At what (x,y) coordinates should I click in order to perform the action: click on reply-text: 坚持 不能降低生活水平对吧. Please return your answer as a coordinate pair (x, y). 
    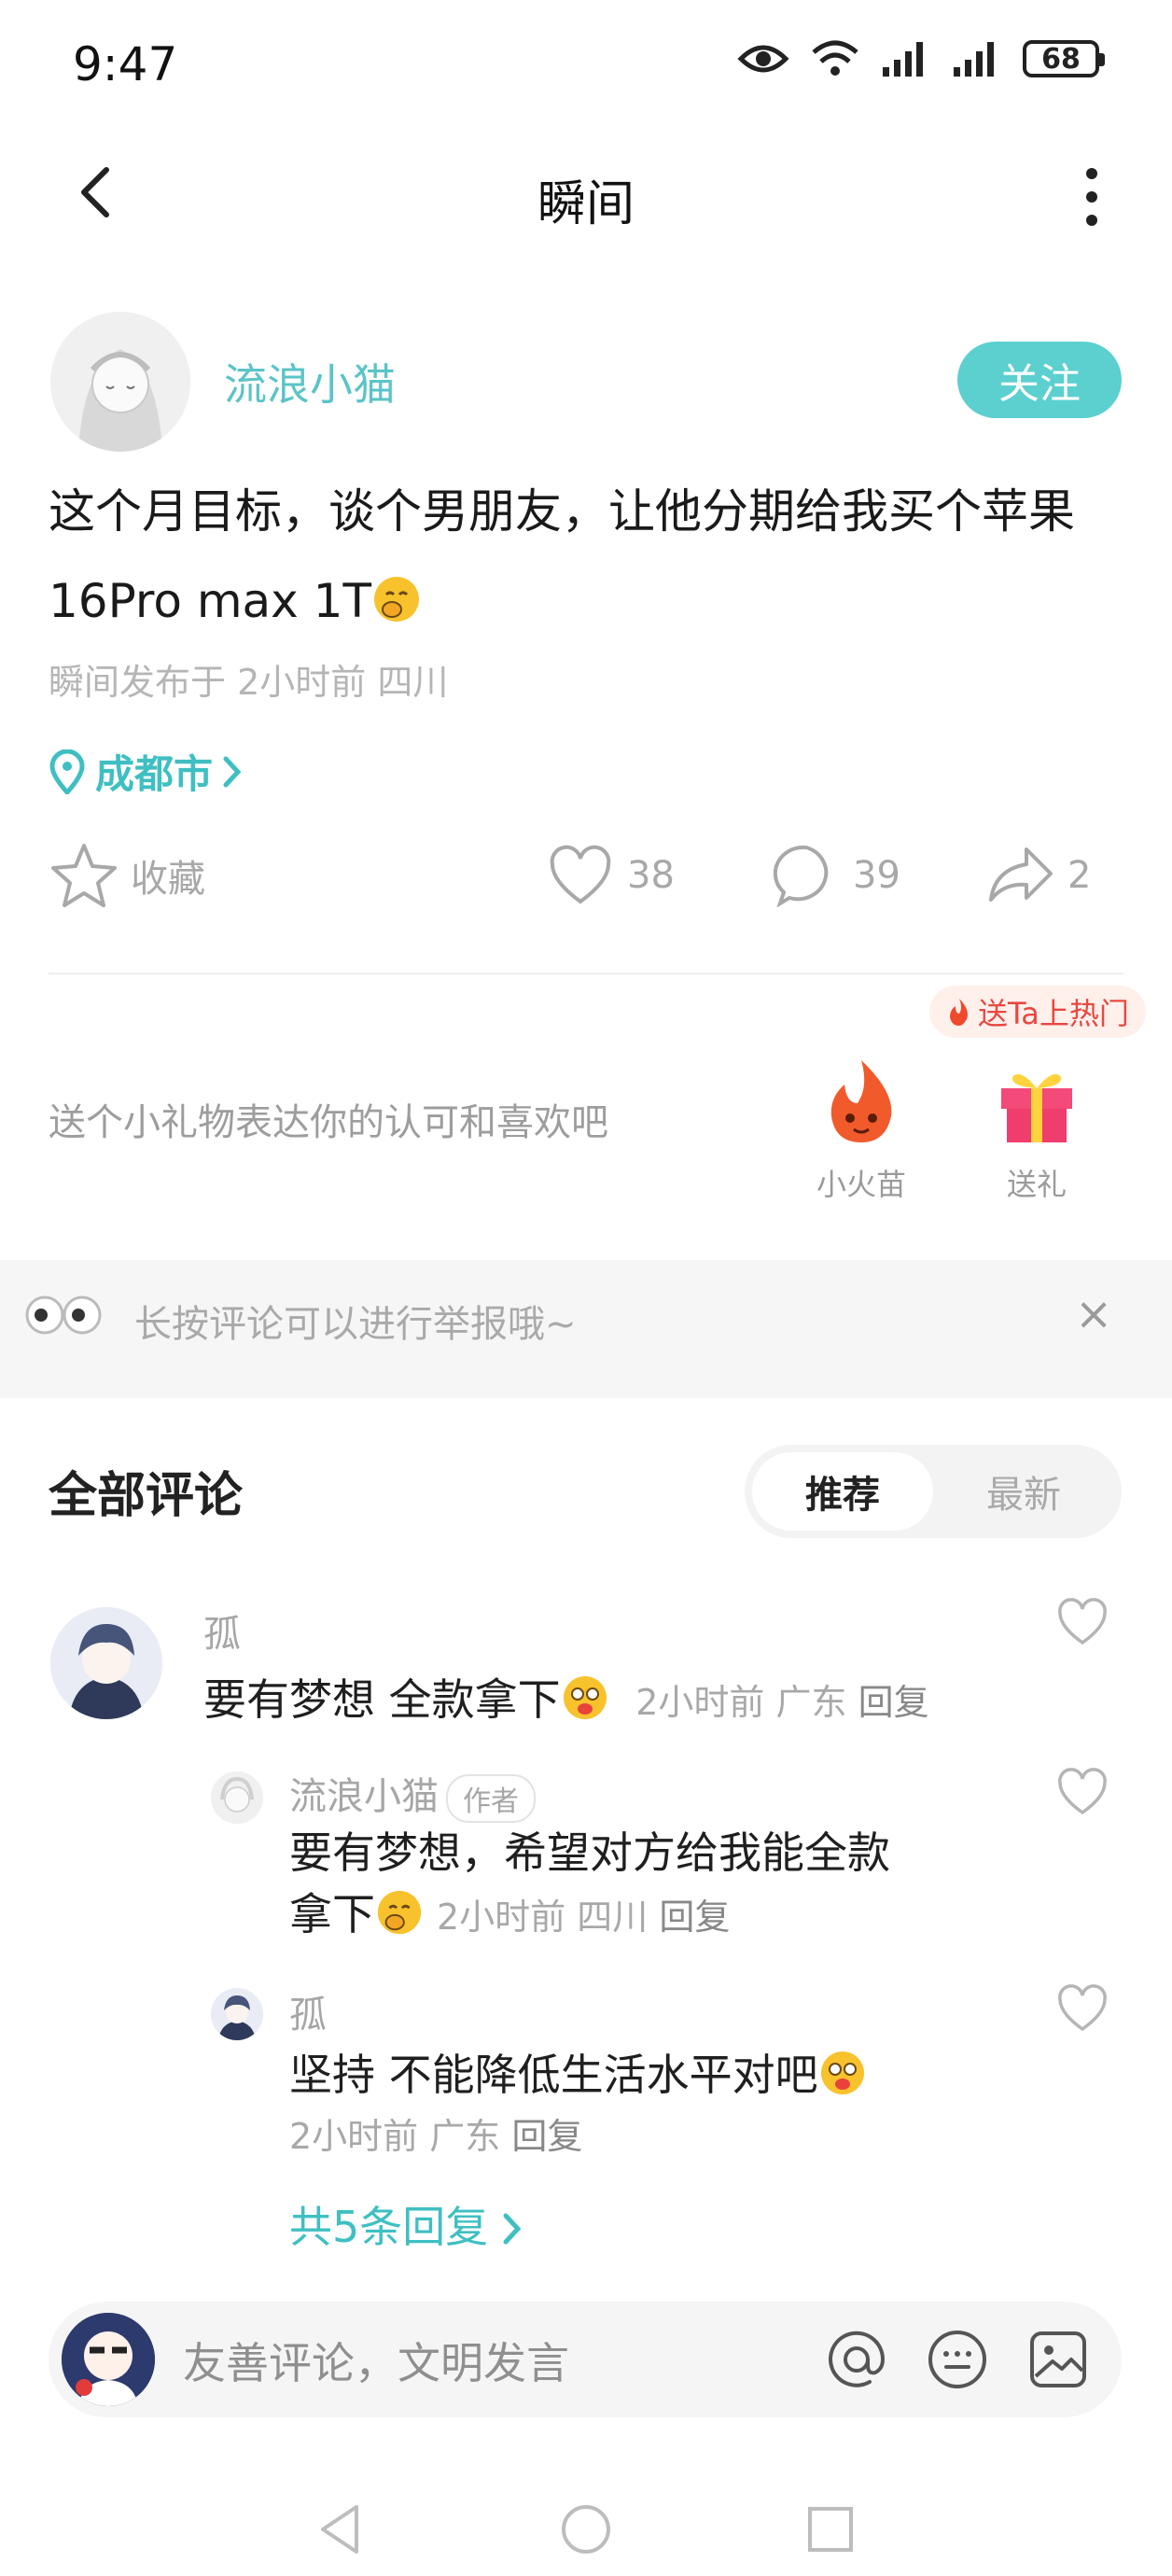
    Looking at the image, I should click on (553, 2075).